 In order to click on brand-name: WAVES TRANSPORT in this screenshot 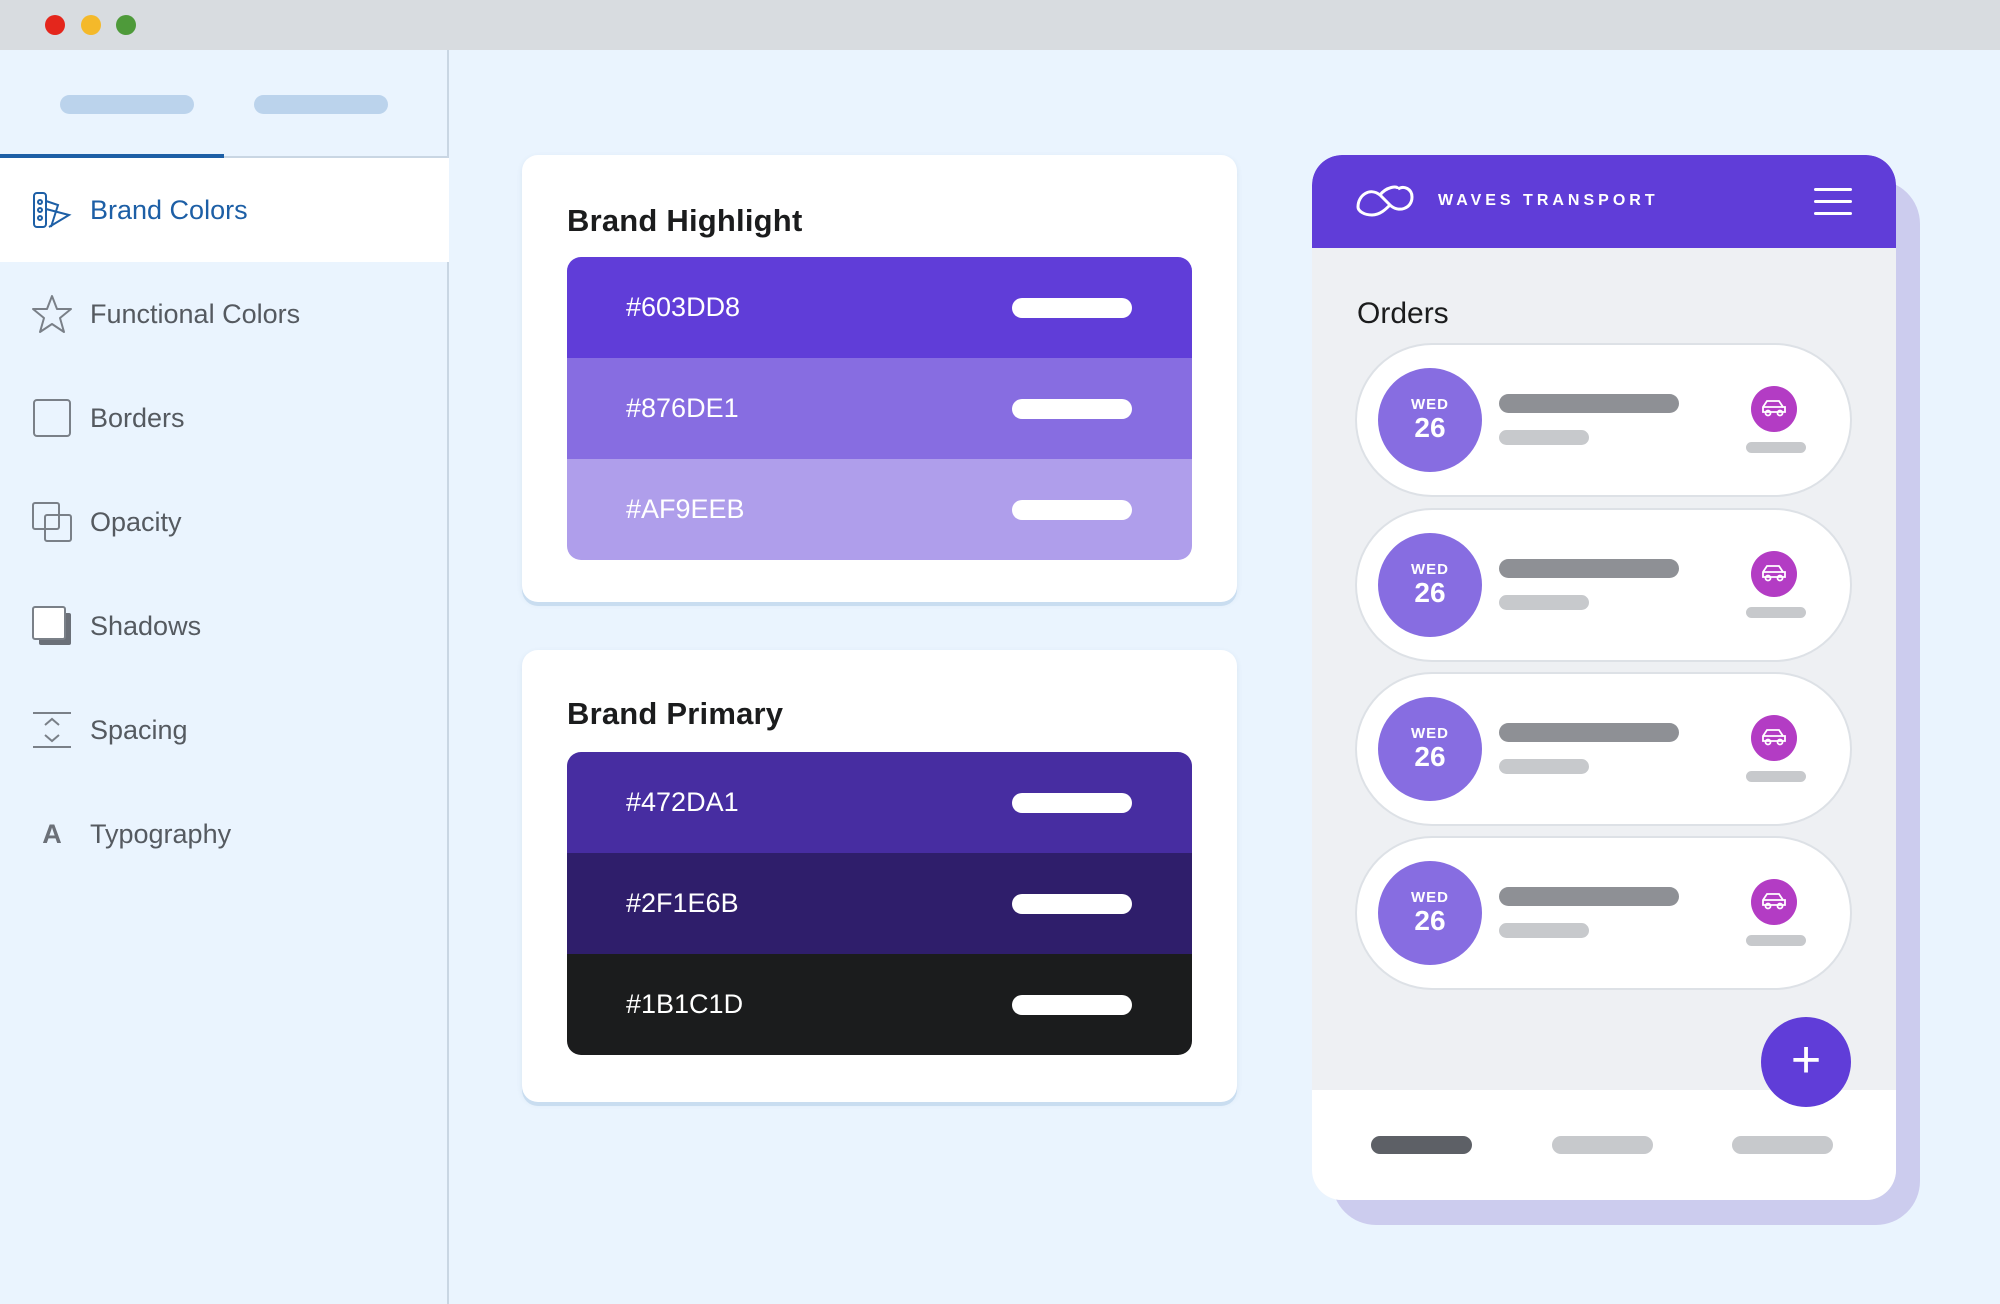, I will do `click(1548, 200)`.